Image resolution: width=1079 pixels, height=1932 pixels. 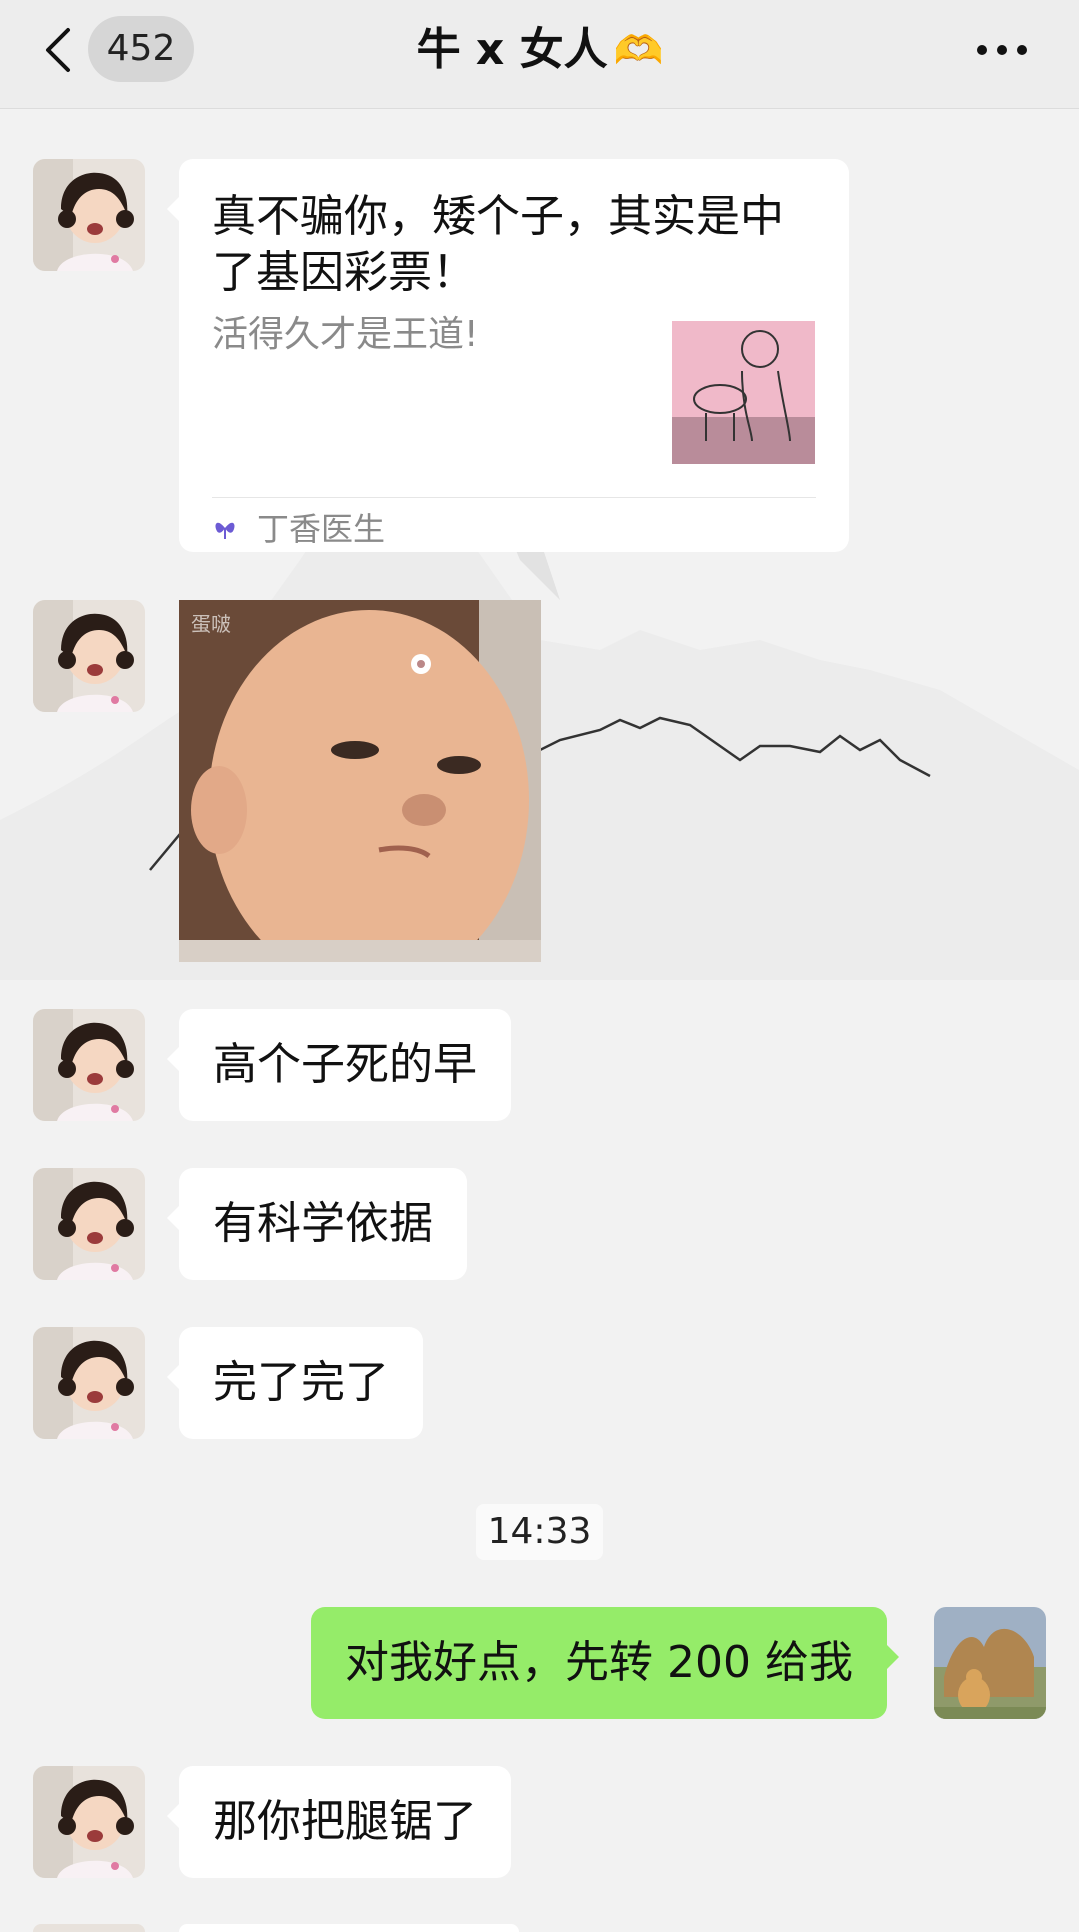 What do you see at coordinates (1002, 50) in the screenshot?
I see `more-options-icon` at bounding box center [1002, 50].